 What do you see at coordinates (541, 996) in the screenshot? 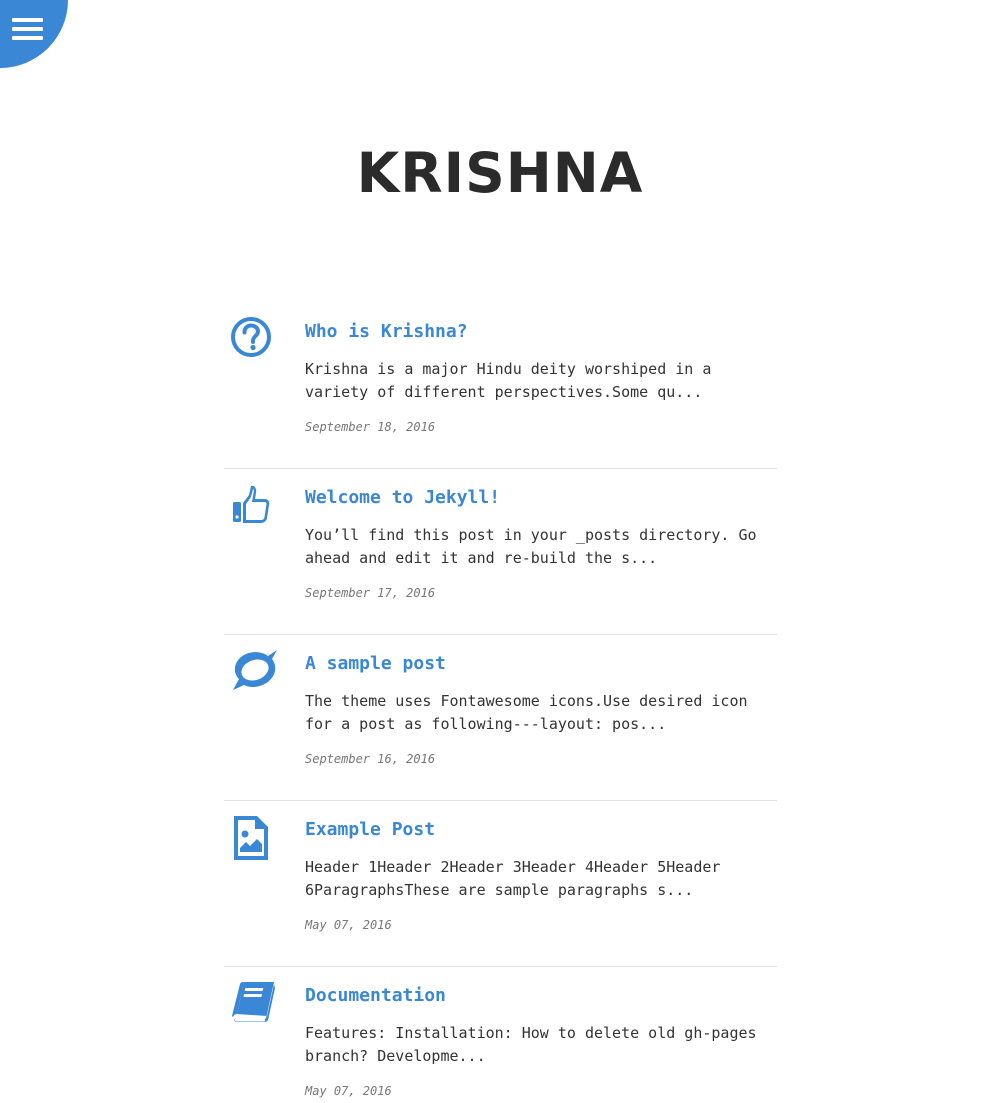
I see `post-title-link: Documentation` at bounding box center [541, 996].